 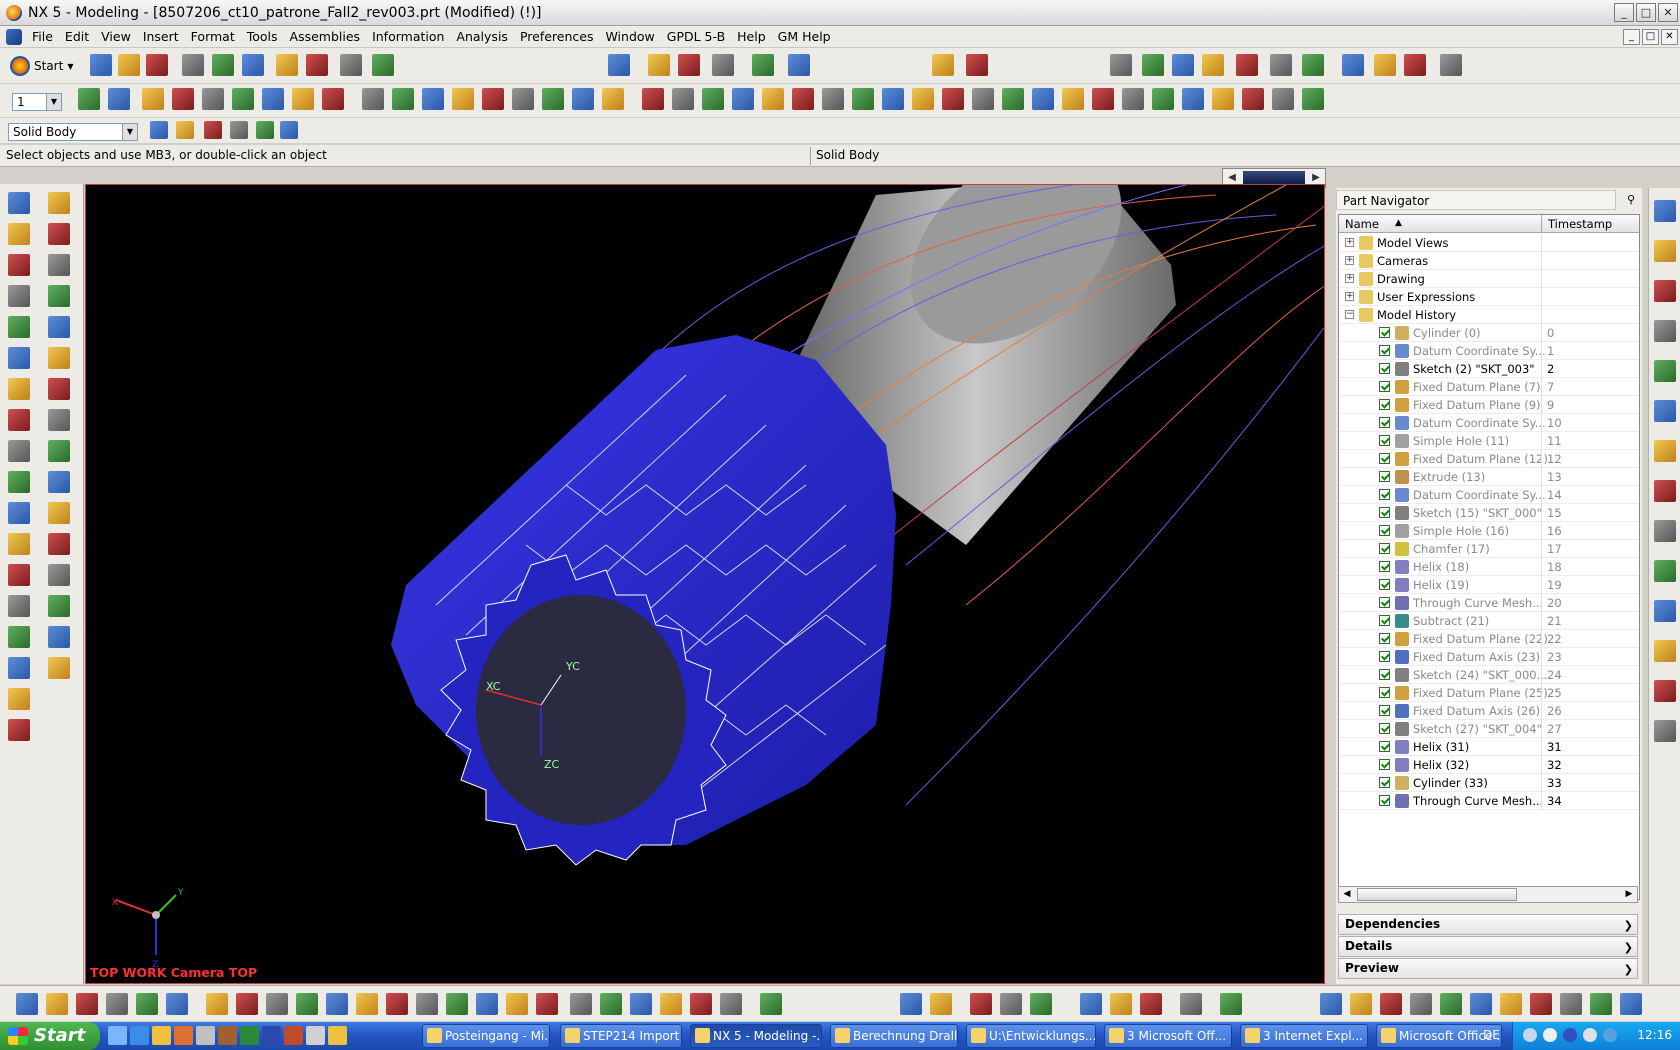 What do you see at coordinates (696, 37) in the screenshot?
I see `menu-gpdl: GPDL 5-B` at bounding box center [696, 37].